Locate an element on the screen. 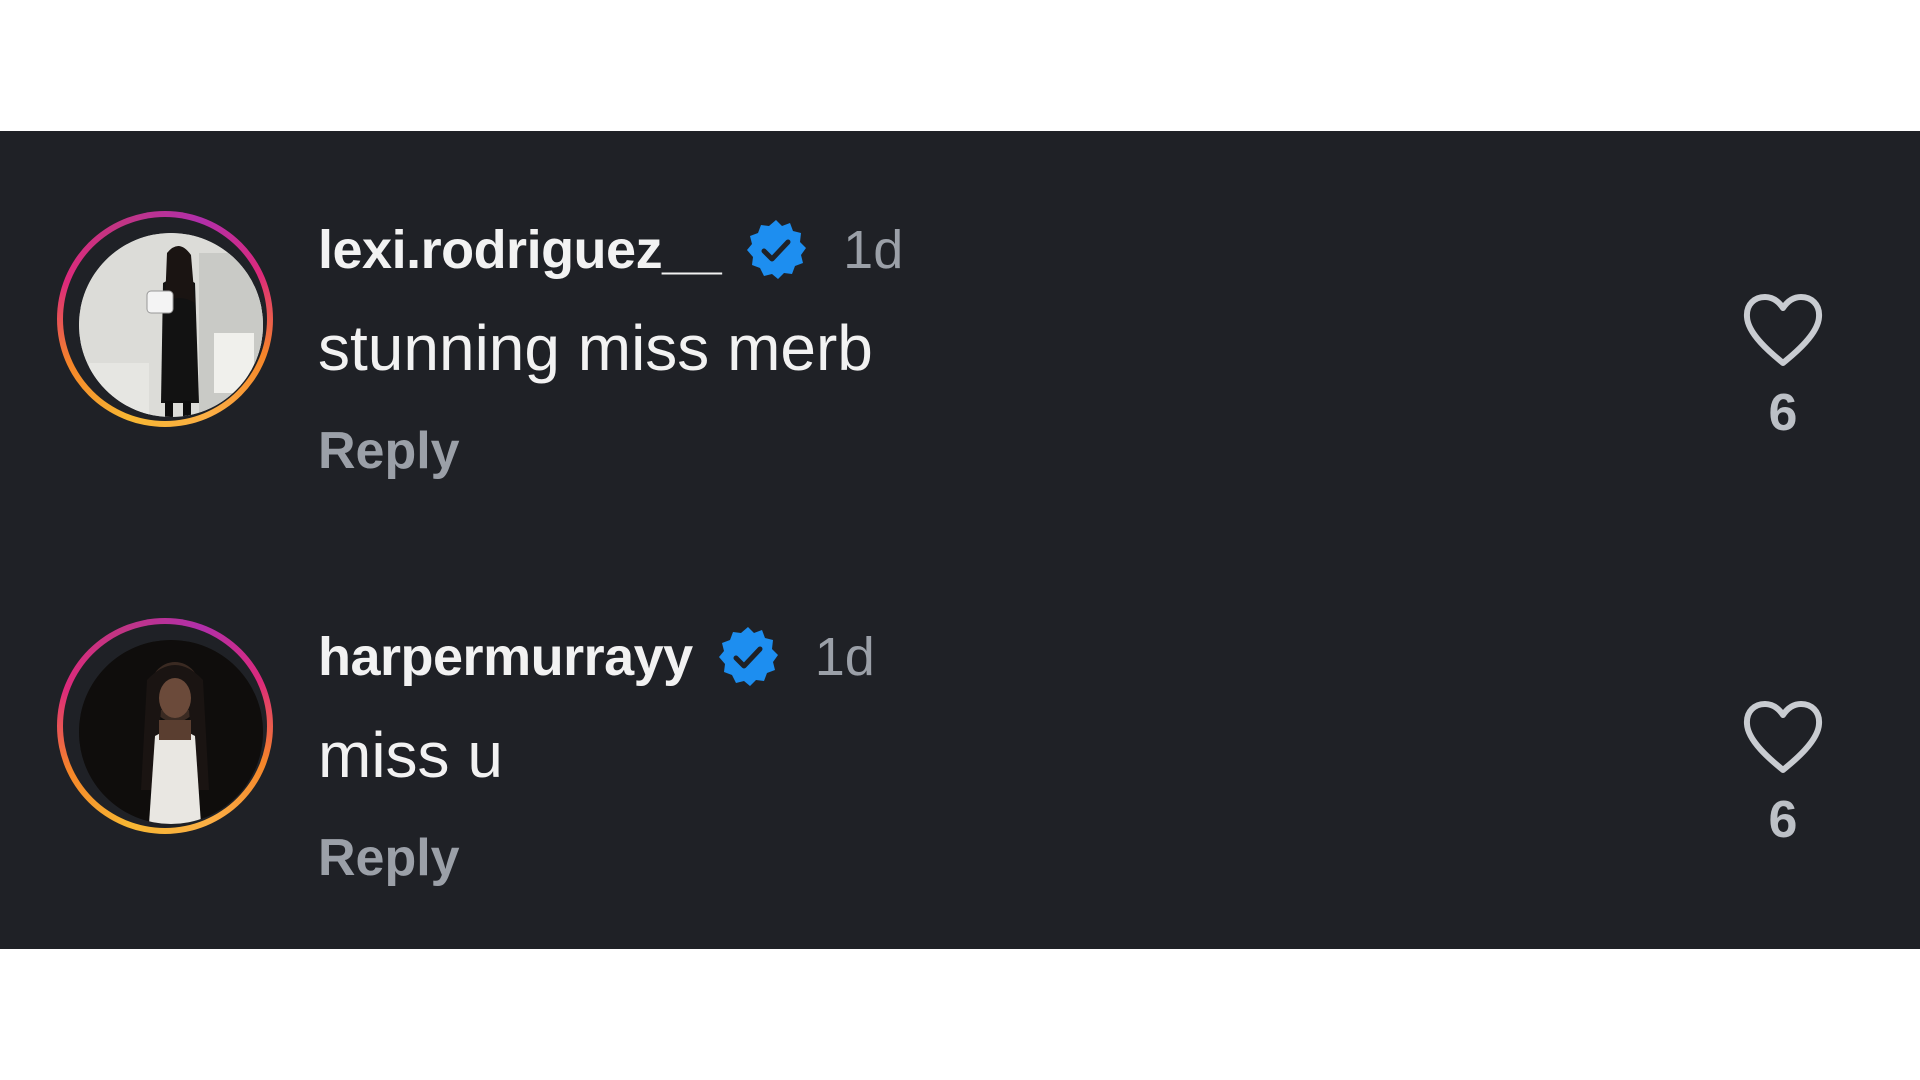 Image resolution: width=1920 pixels, height=1080 pixels. comment-text: stunning miss merb is located at coordinates (595, 348).